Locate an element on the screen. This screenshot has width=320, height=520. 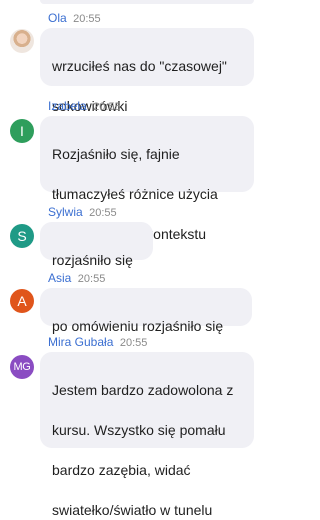
avatar-initials: MG is located at coordinates (22, 367).